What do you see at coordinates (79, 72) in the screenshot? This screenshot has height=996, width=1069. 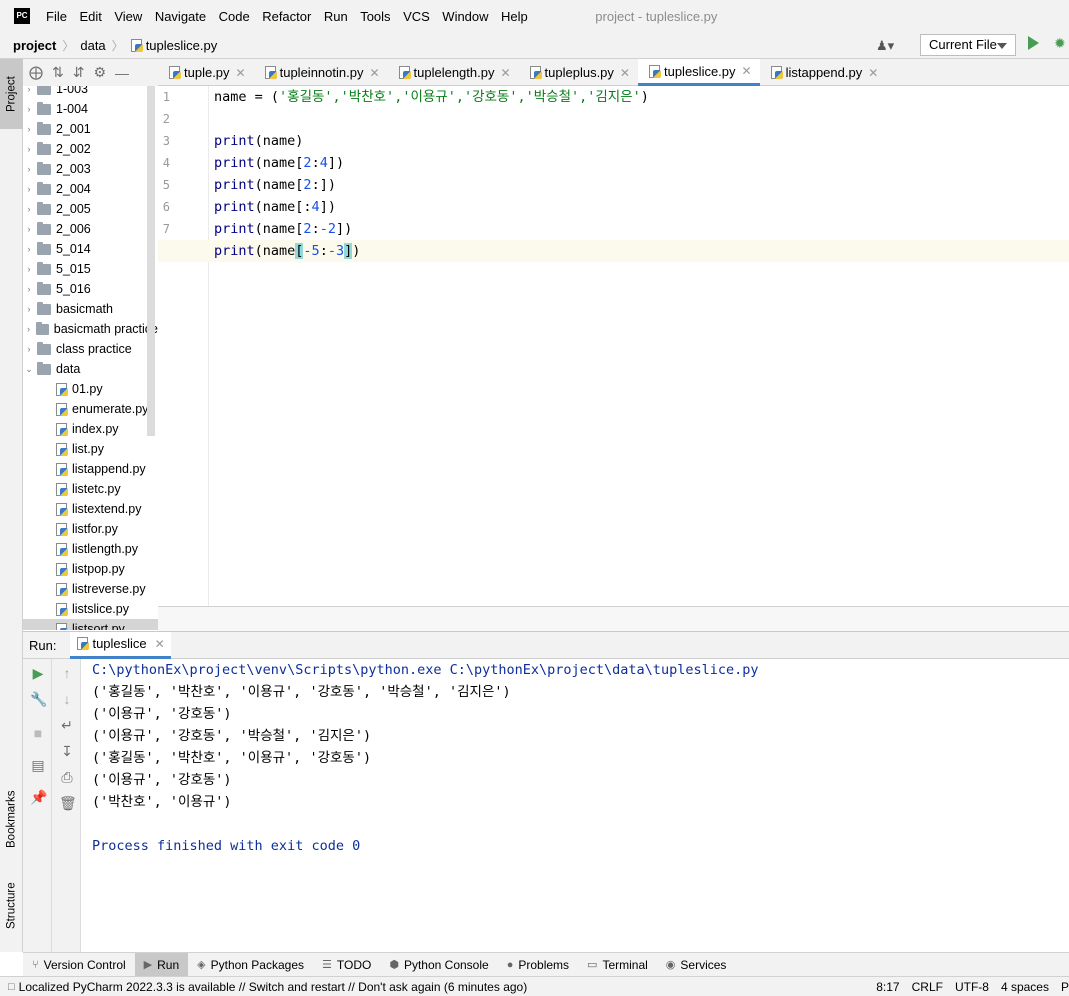 I see `collapse-all-icon: ⇵` at bounding box center [79, 72].